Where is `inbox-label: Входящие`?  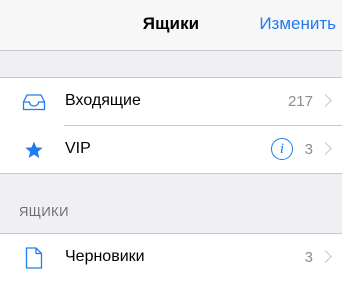 inbox-label: Входящие is located at coordinates (103, 100).